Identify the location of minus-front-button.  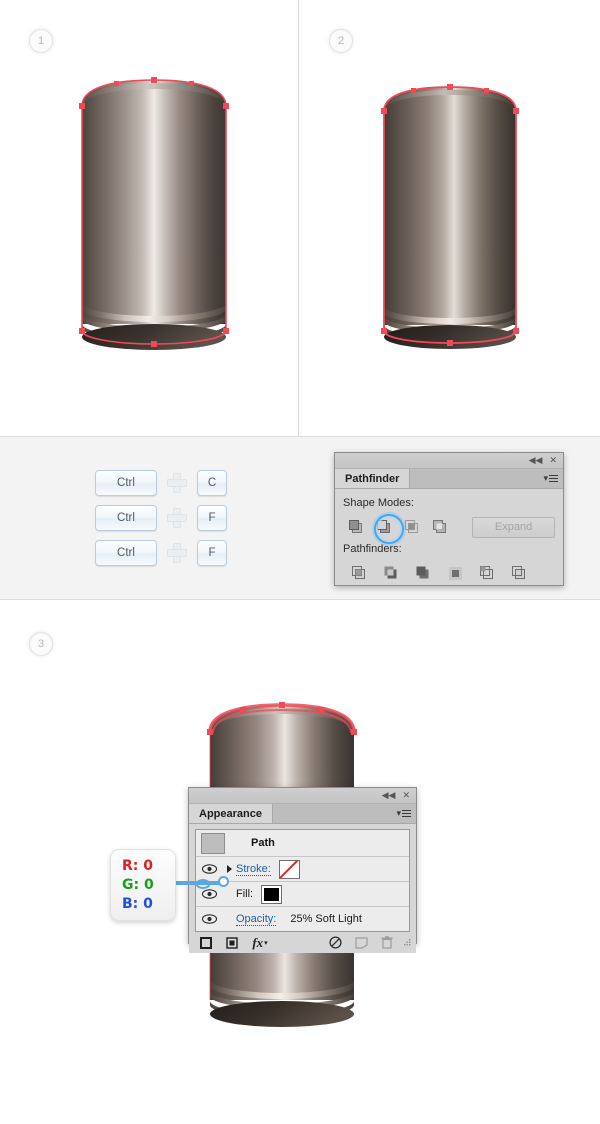
(387, 529).